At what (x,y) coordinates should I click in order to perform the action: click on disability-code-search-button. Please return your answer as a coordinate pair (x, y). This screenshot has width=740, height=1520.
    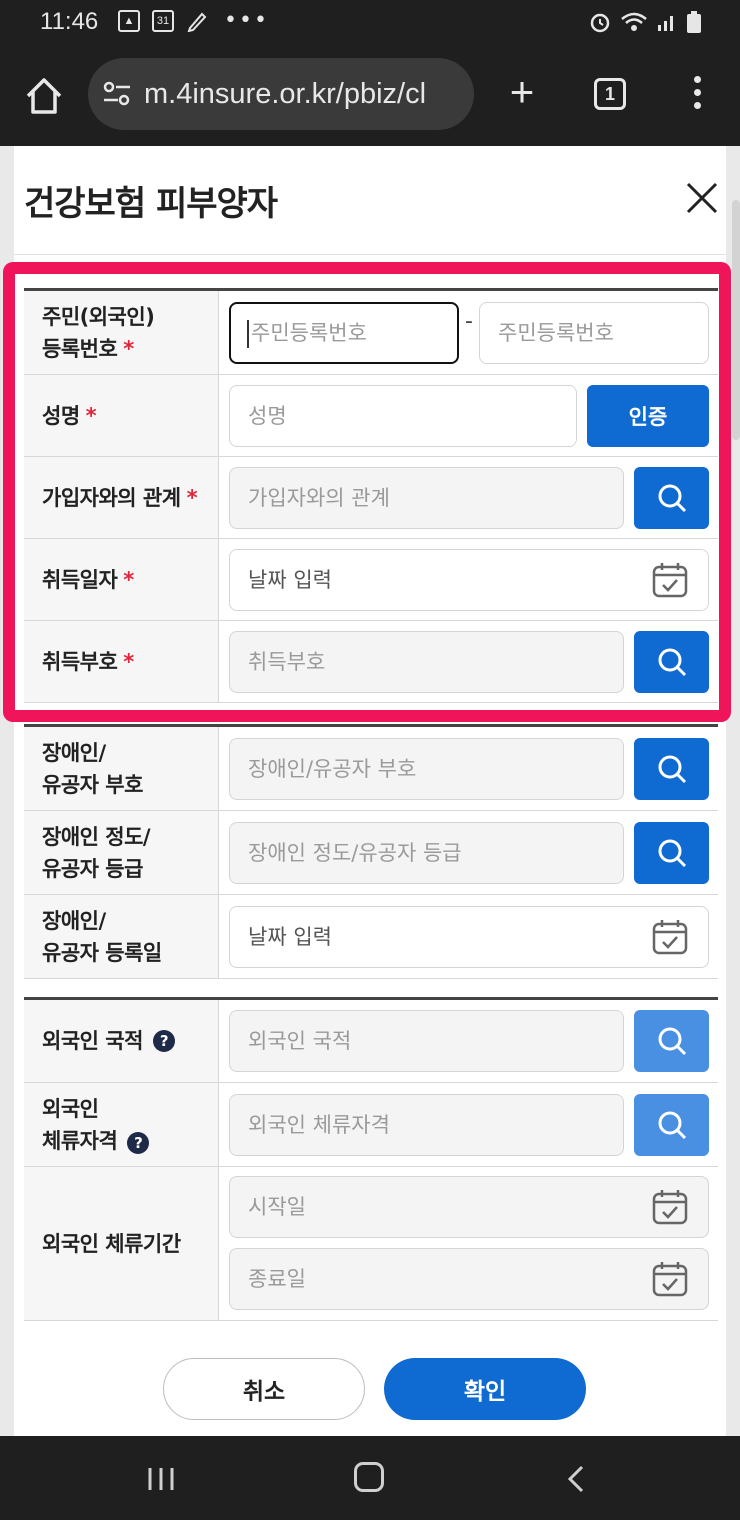
    Looking at the image, I should click on (671, 769).